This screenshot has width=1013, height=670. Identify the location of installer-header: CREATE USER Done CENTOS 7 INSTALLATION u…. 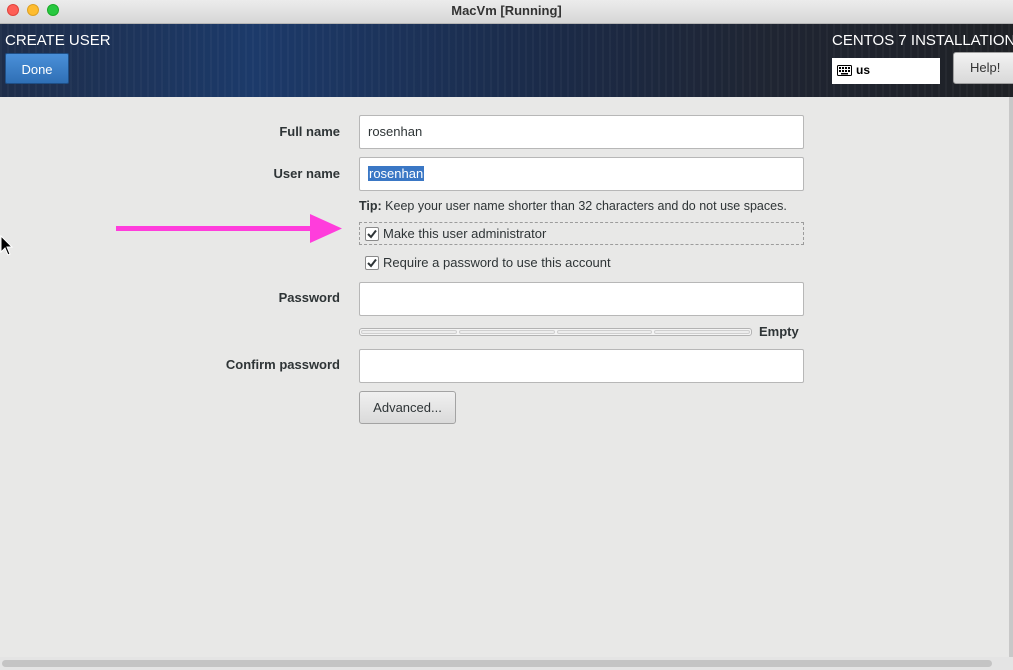
(506, 60).